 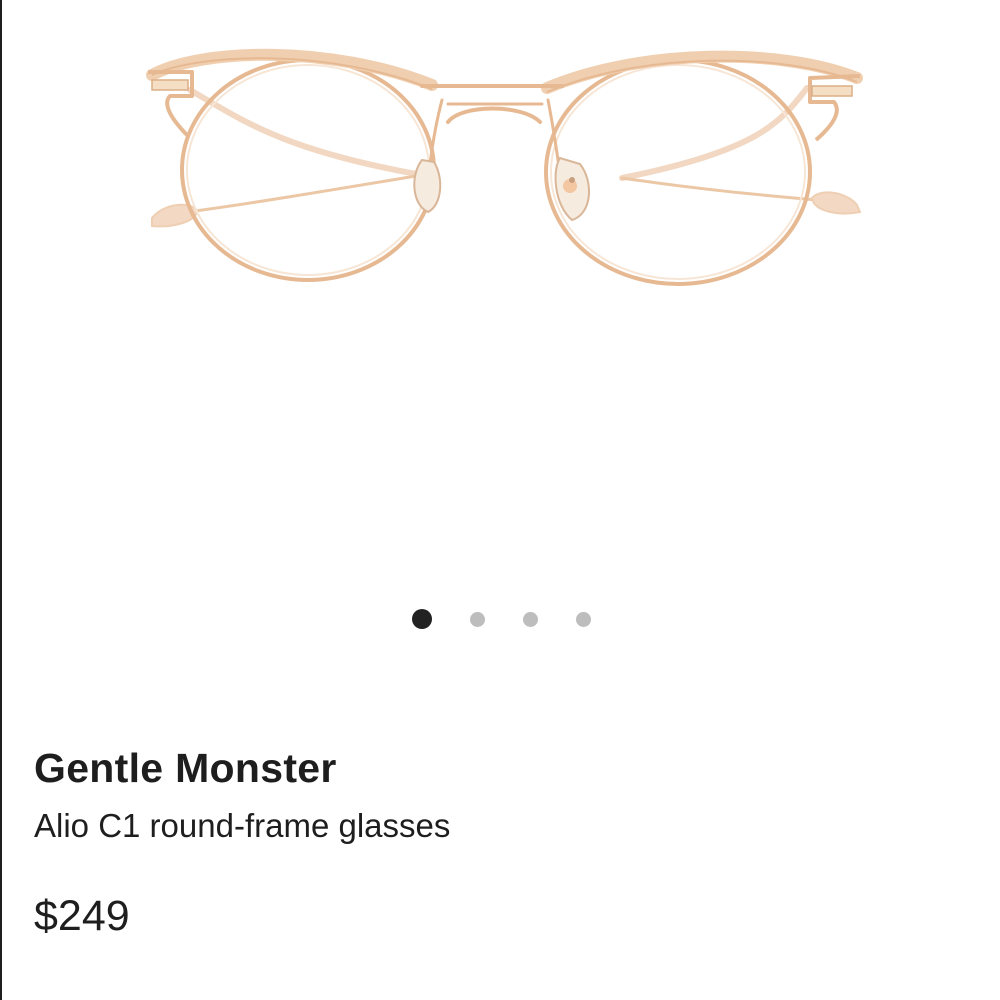 What do you see at coordinates (82, 916) in the screenshot?
I see `product-price: $249` at bounding box center [82, 916].